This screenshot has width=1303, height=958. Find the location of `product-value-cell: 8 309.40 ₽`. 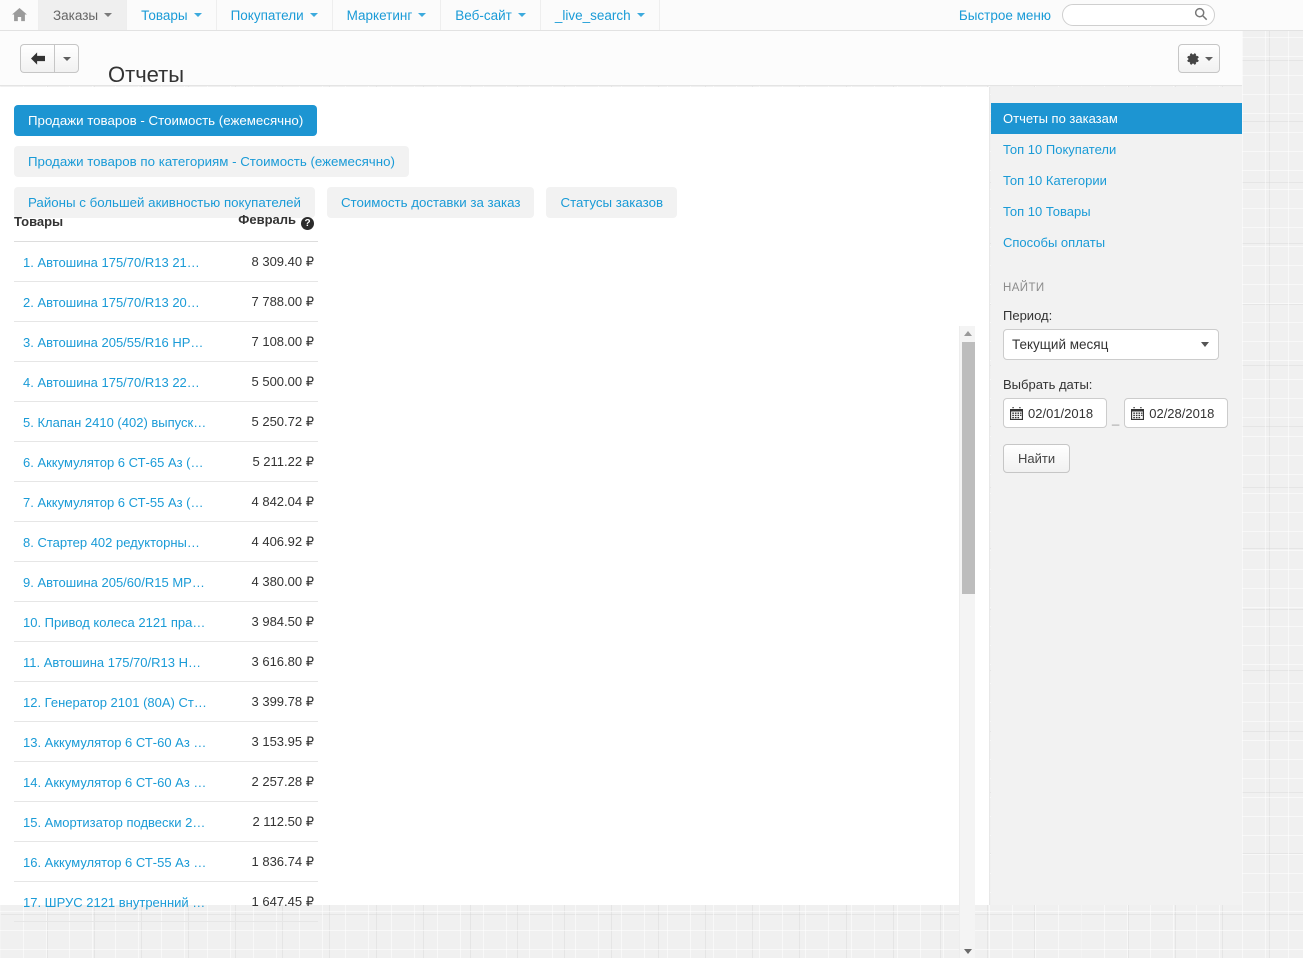

product-value-cell: 8 309.40 ₽ is located at coordinates (270, 261).